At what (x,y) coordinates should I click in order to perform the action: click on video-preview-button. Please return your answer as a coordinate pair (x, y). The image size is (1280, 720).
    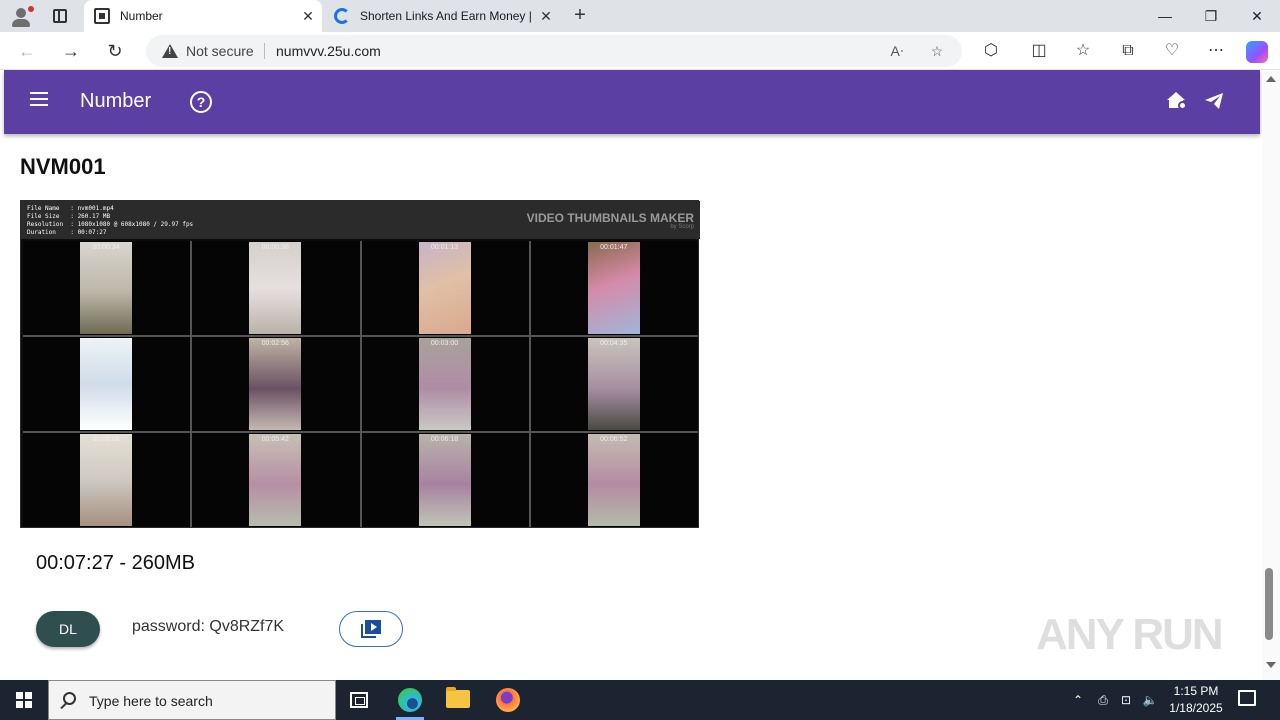
    Looking at the image, I should click on (371, 629).